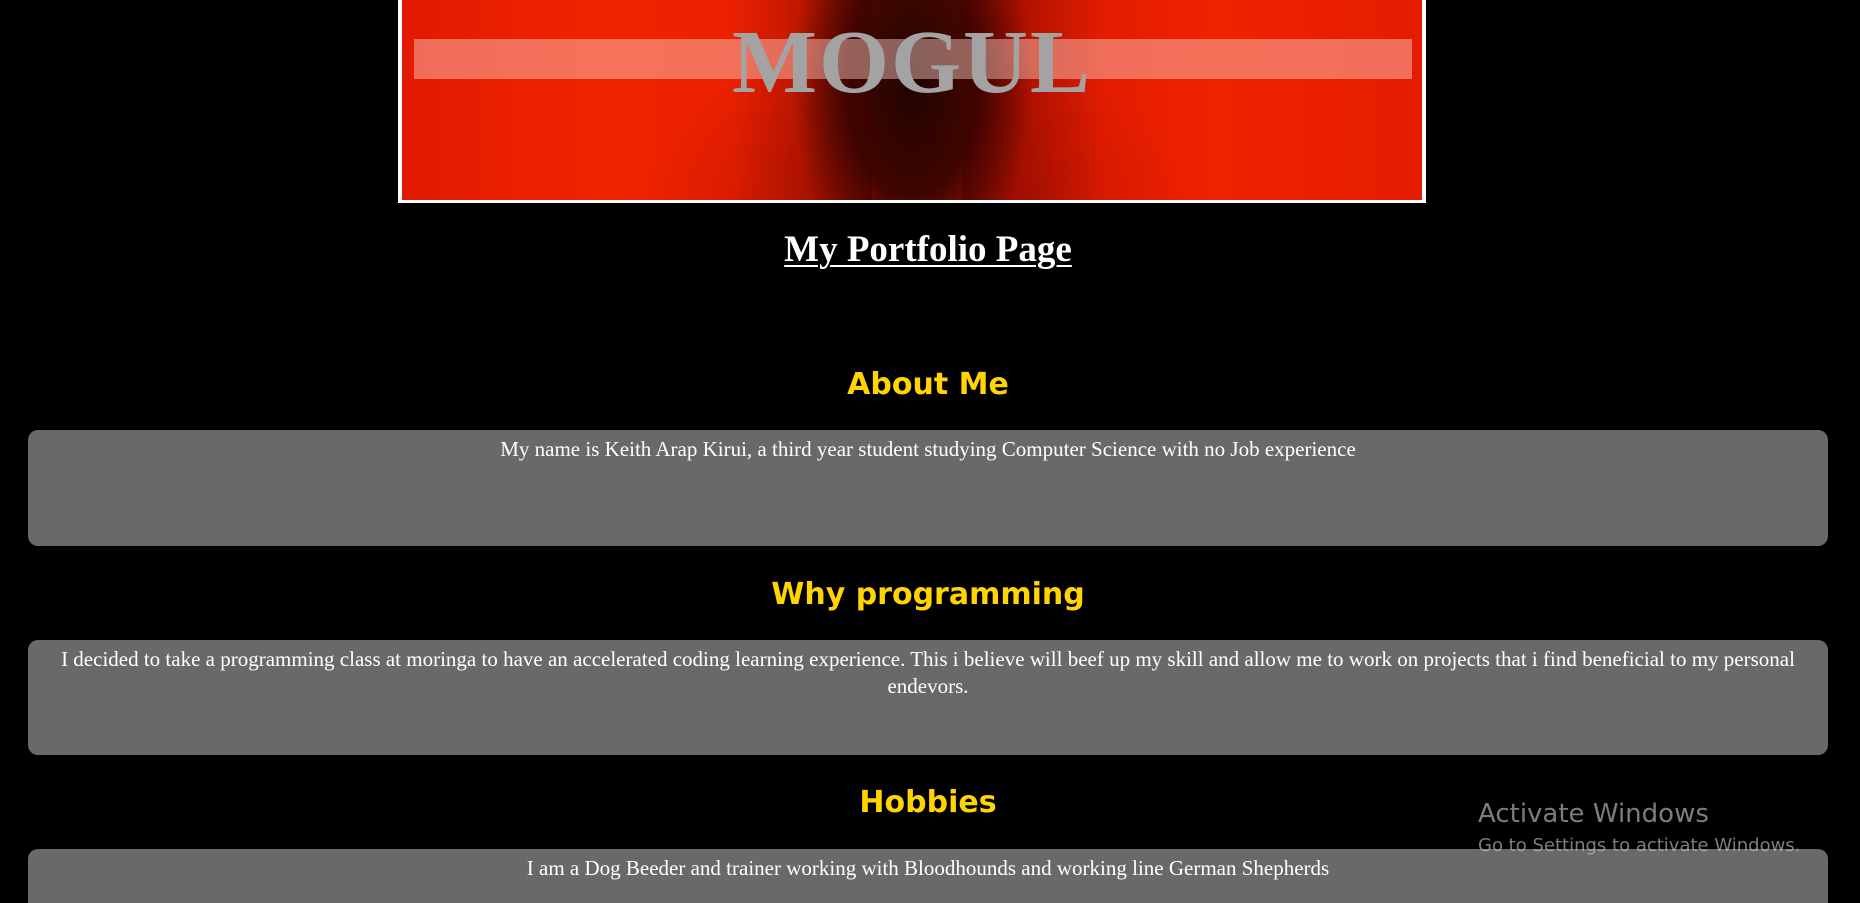  I want to click on why-programming-heading: Why programming, so click(928, 594).